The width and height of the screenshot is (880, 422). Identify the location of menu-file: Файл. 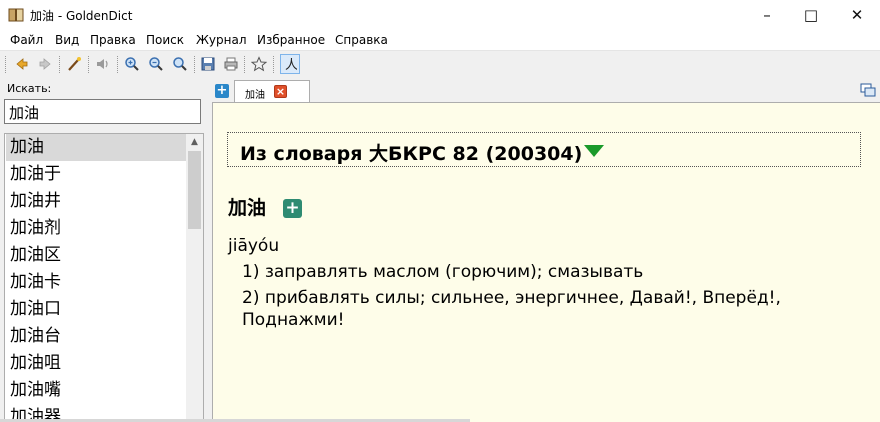
(26, 40).